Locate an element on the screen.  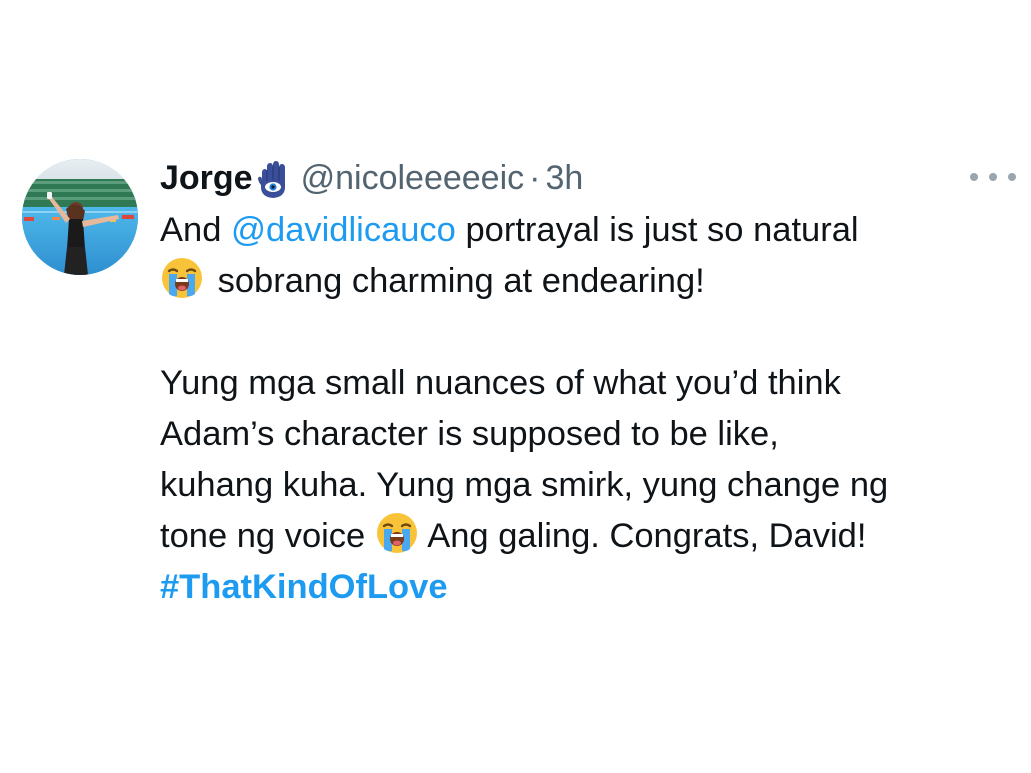
tweet-line: #ThatKindOfLove is located at coordinates (580, 587).